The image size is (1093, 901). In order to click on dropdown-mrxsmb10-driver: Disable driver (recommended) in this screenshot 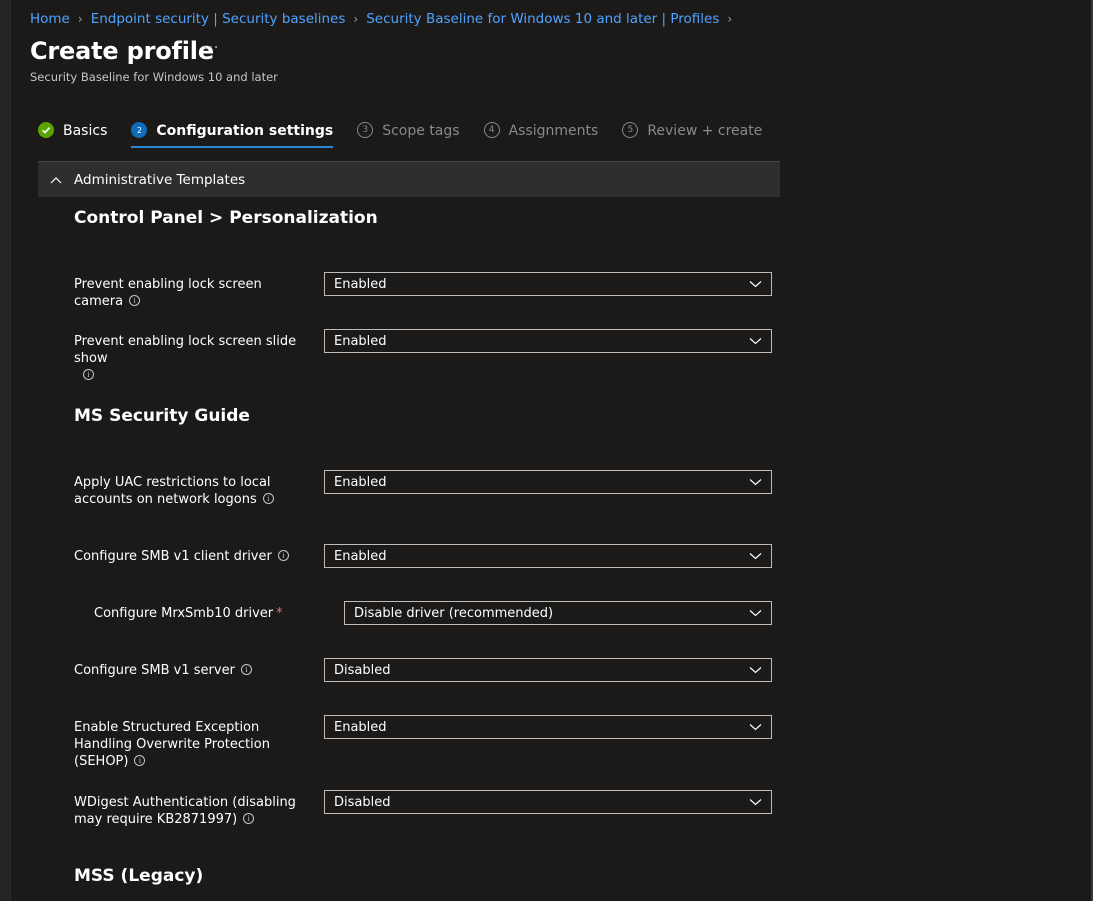, I will do `click(558, 613)`.